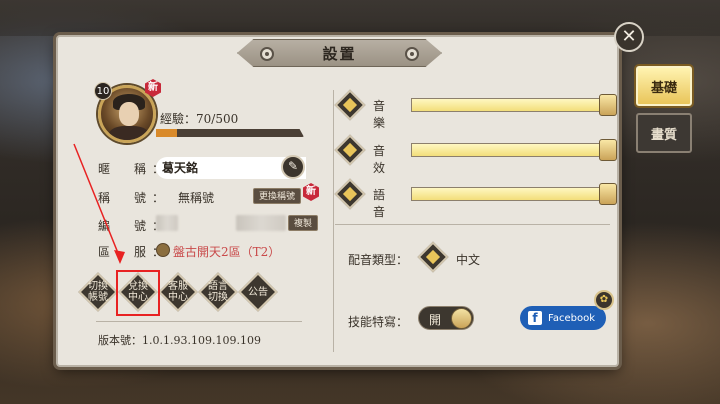 Image resolution: width=720 pixels, height=404 pixels. Describe the element at coordinates (511, 150) in the screenshot. I see `sfx-slider` at that location.